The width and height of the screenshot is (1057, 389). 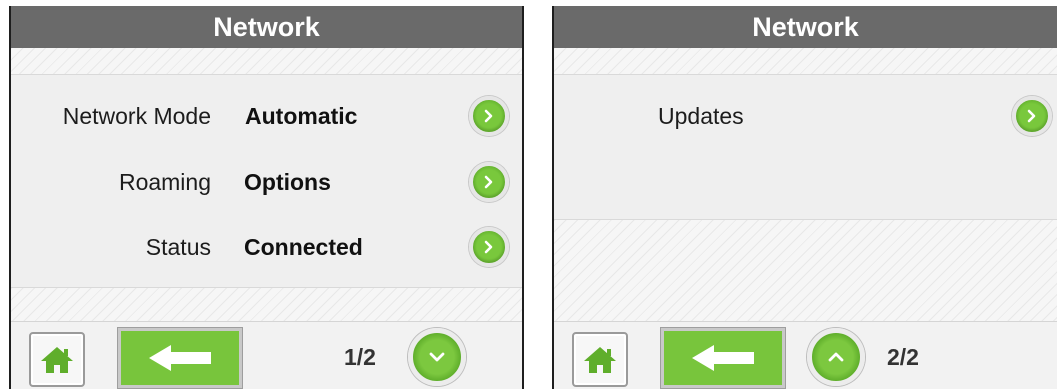 I want to click on bottom-nav-bar: 2/2, so click(x=805, y=355).